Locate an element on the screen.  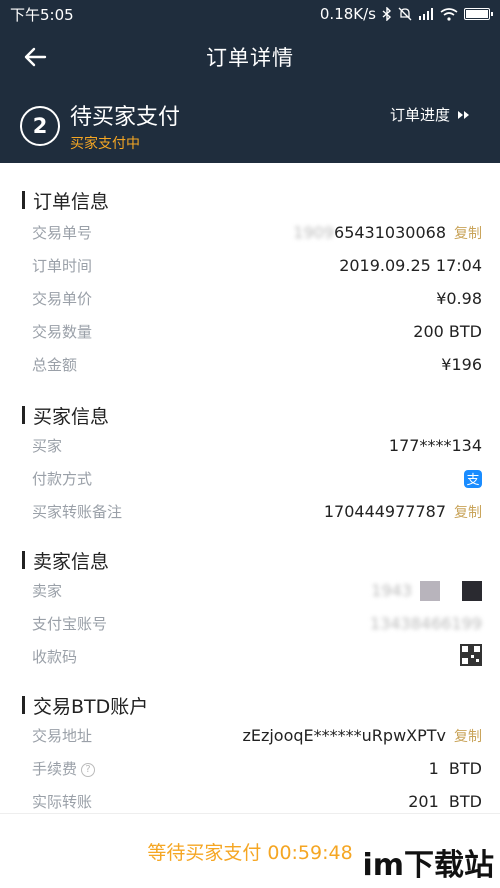
mute-icon is located at coordinates (405, 14).